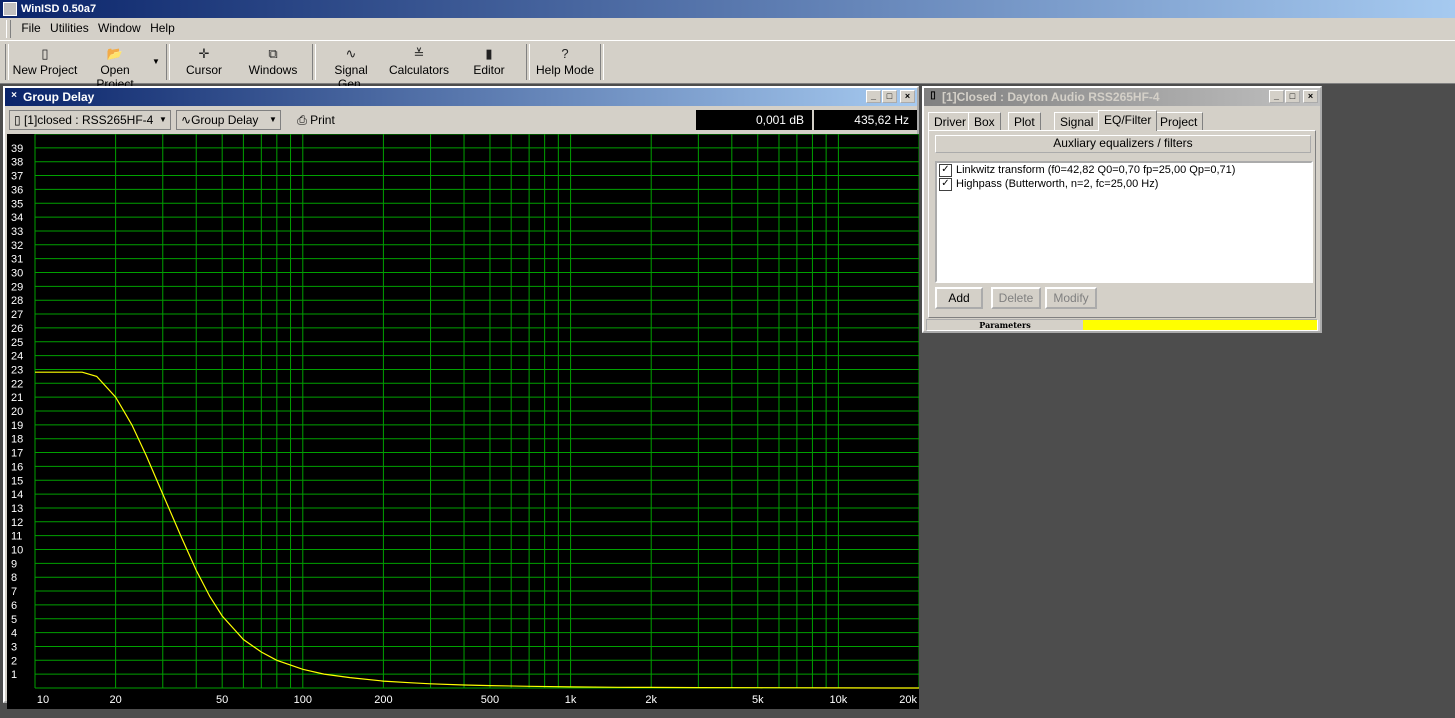  Describe the element at coordinates (17, 384) in the screenshot. I see `y-tick-label: 22` at that location.